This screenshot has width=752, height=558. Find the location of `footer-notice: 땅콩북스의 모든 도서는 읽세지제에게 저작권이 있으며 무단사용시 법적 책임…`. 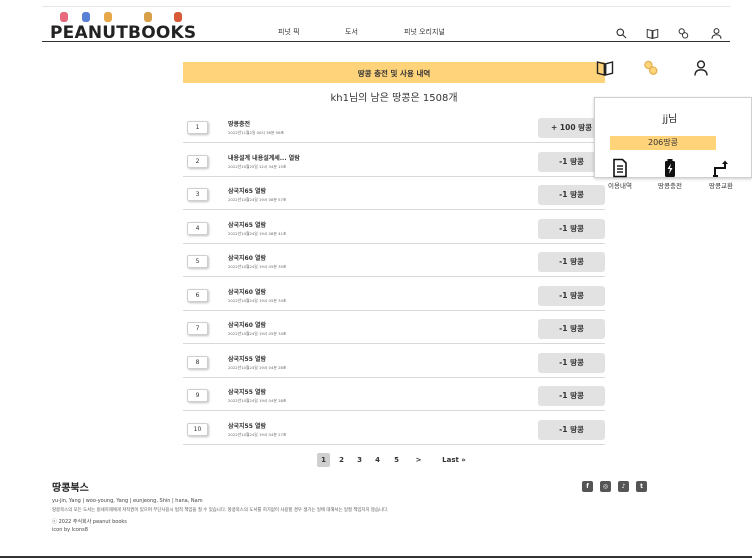

footer-notice: 땅콩북스의 모든 도서는 읽세지제에게 저작권이 있으며 무단사용시 법적 책임… is located at coordinates (220, 510).